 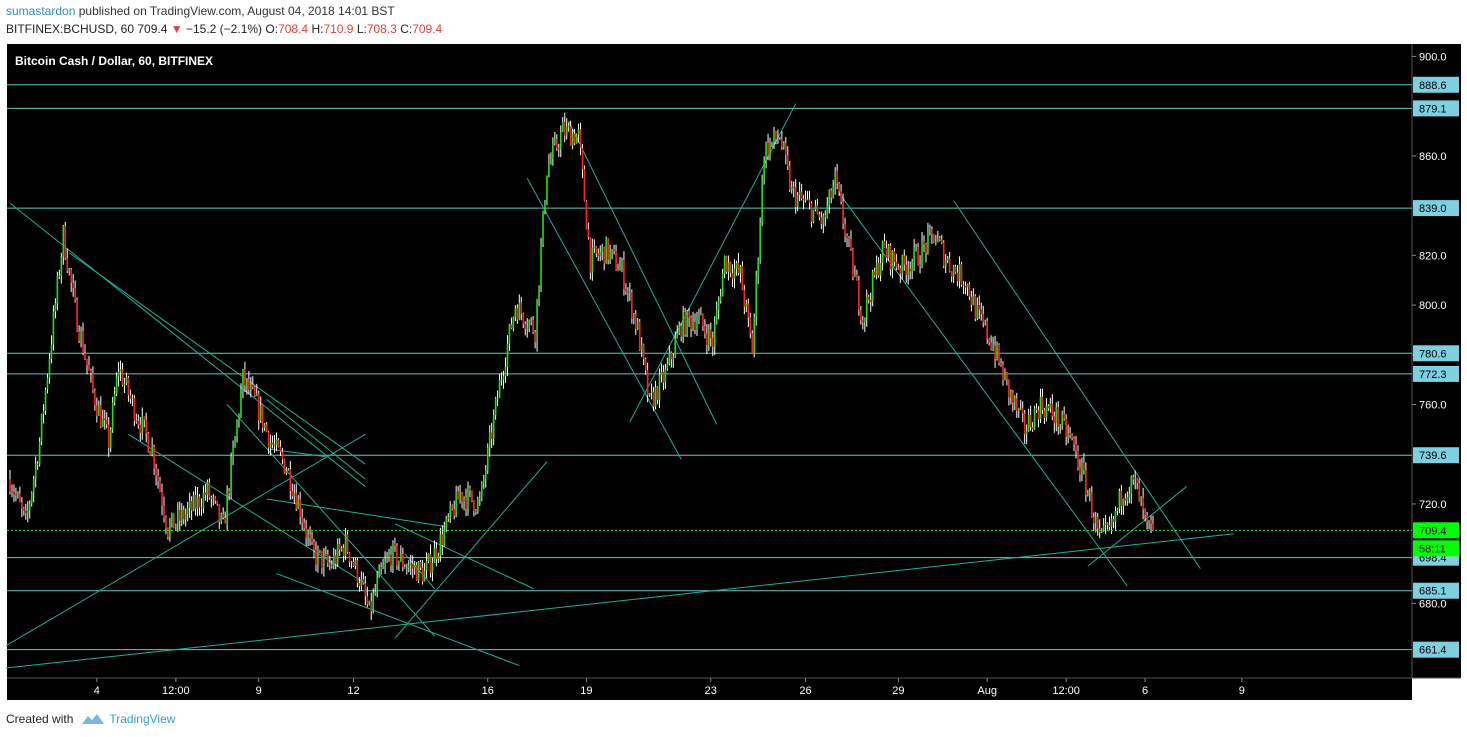 What do you see at coordinates (1433, 375) in the screenshot?
I see `level-label: 772.3` at bounding box center [1433, 375].